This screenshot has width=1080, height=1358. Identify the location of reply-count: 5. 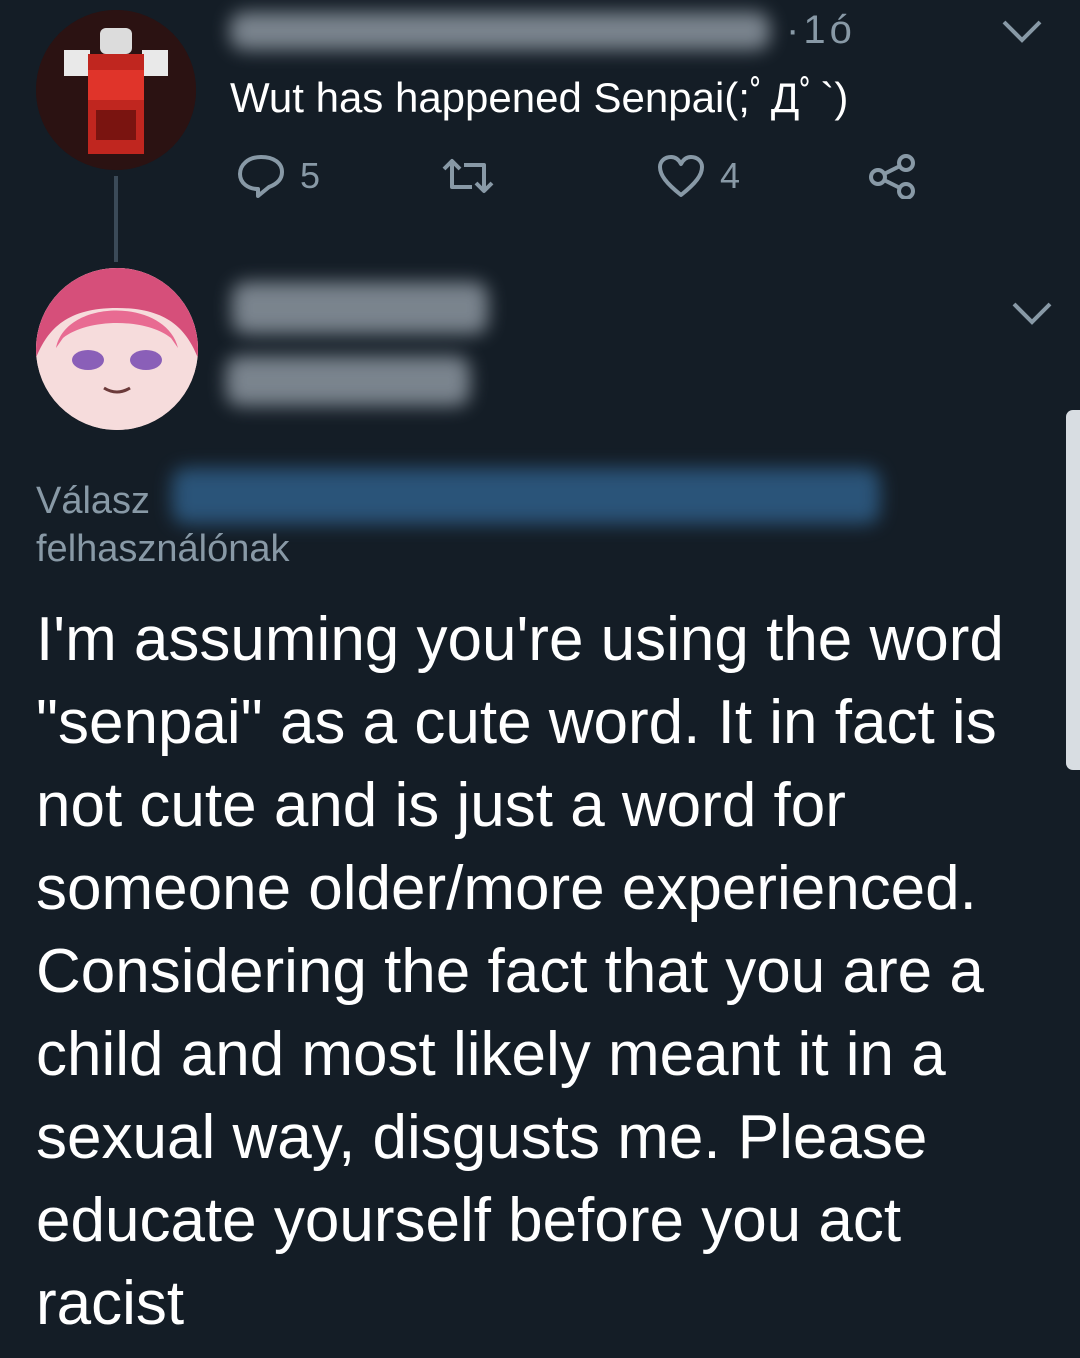
(310, 175).